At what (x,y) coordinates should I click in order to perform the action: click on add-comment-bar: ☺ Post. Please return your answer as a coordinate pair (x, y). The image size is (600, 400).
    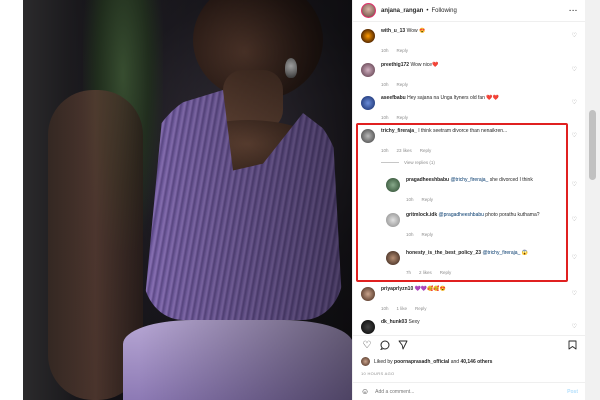
    Looking at the image, I should click on (469, 391).